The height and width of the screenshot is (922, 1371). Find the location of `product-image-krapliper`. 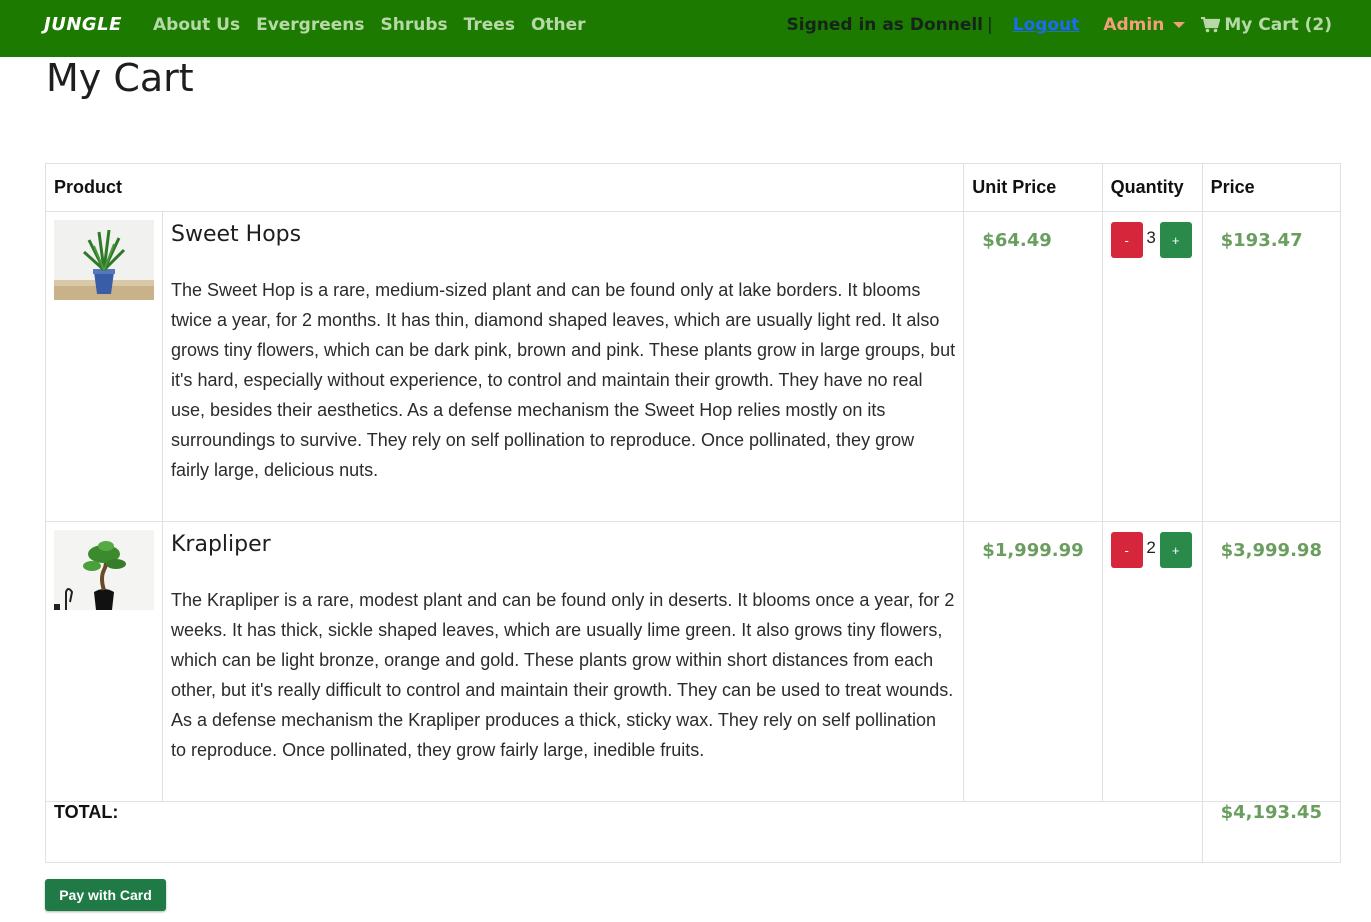

product-image-krapliper is located at coordinates (104, 570).